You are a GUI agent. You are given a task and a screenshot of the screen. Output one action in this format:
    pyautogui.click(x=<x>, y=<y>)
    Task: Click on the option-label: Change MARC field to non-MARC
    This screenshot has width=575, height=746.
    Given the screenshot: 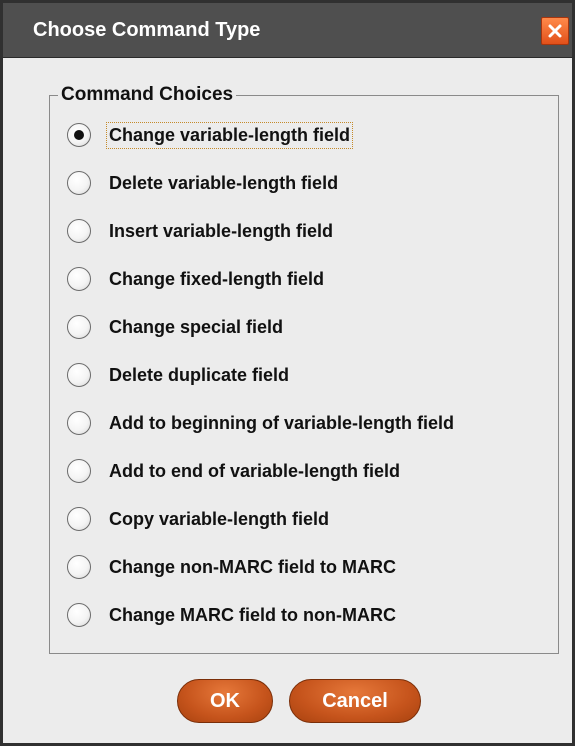 What is the action you would take?
    pyautogui.click(x=252, y=614)
    